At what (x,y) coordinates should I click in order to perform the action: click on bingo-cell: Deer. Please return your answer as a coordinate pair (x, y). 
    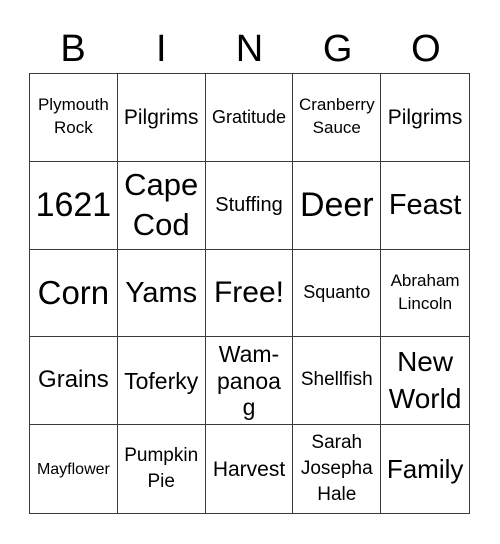
    Looking at the image, I should click on (337, 205).